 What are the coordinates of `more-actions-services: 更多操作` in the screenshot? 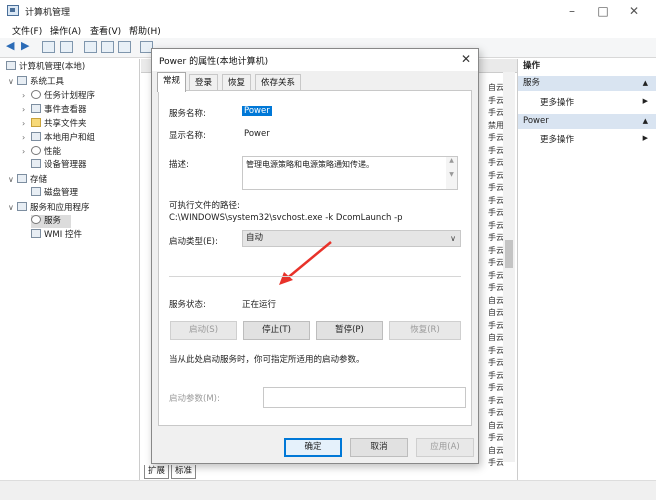 It's located at (557, 102).